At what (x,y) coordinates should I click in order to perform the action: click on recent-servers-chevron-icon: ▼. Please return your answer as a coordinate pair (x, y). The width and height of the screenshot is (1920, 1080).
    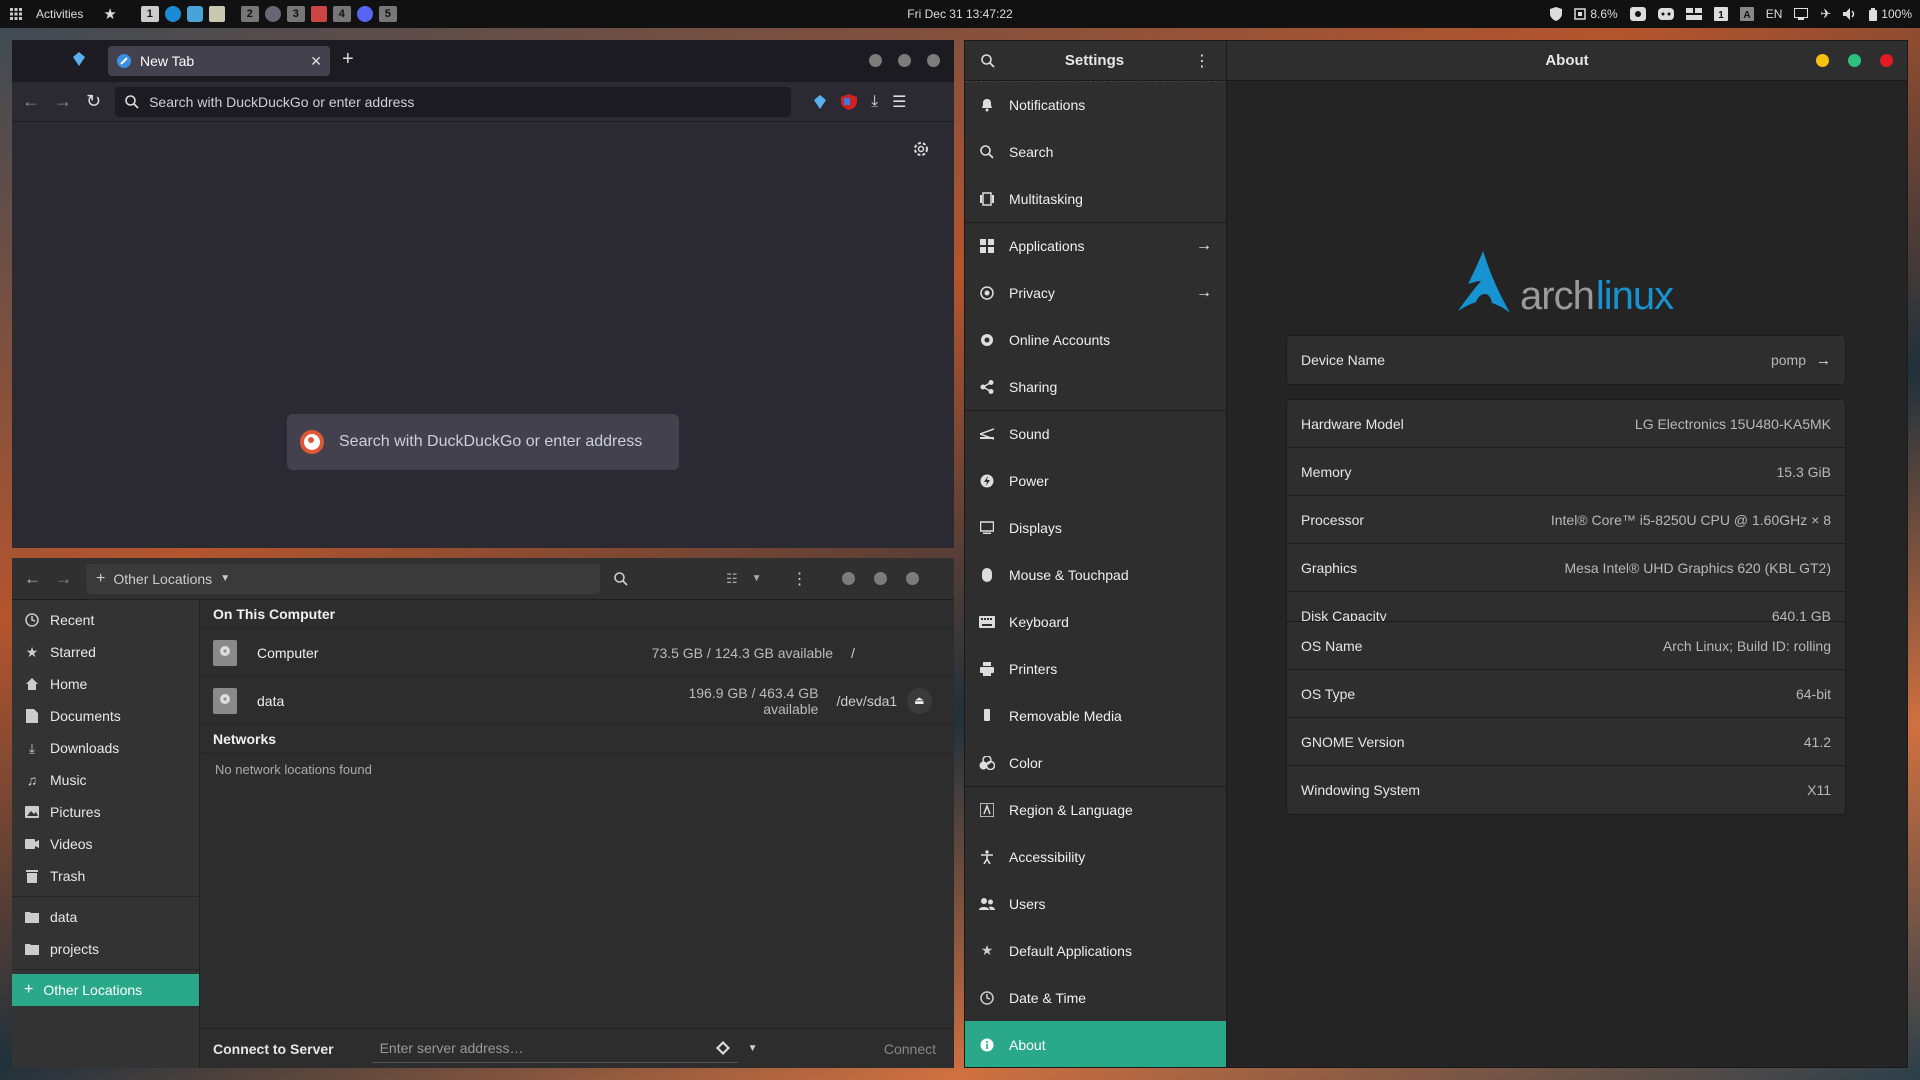
    Looking at the image, I should click on (753, 1048).